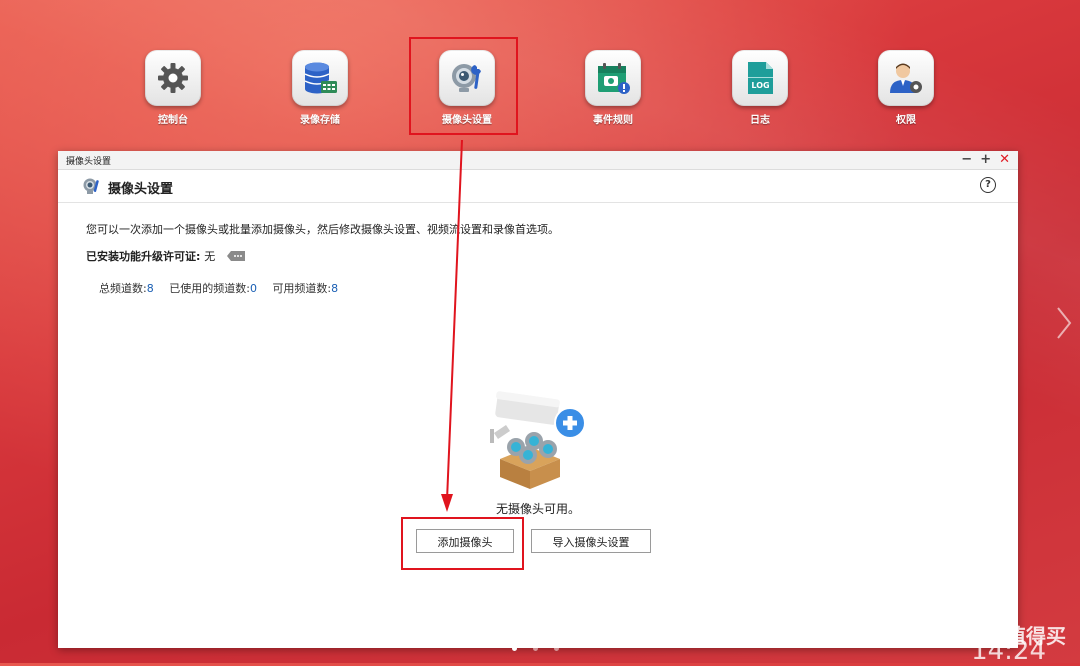 This screenshot has height=666, width=1080. What do you see at coordinates (1064, 325) in the screenshot?
I see `next-page-chevron-icon` at bounding box center [1064, 325].